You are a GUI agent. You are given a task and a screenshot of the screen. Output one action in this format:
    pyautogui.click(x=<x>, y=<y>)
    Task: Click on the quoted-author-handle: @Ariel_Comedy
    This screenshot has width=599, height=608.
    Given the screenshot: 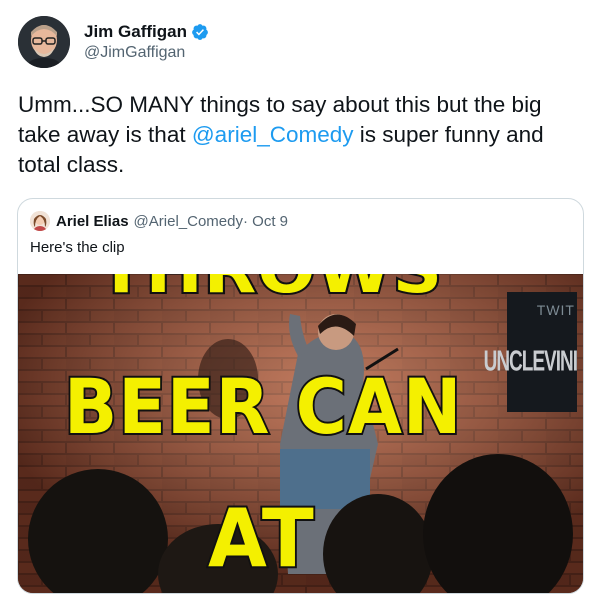 What is the action you would take?
    pyautogui.click(x=188, y=221)
    